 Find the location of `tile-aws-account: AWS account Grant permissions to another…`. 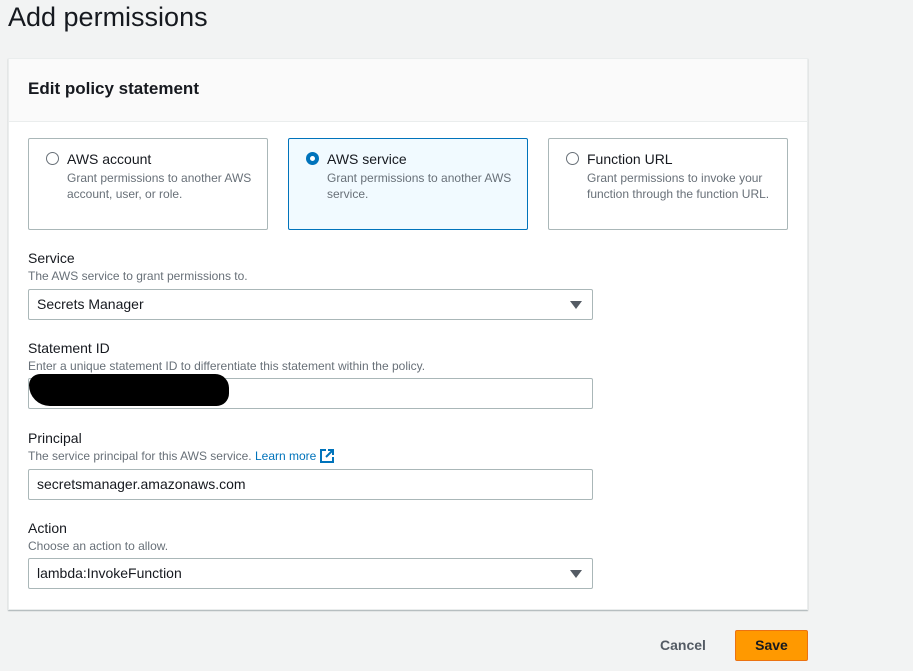

tile-aws-account: AWS account Grant permissions to another… is located at coordinates (148, 184).